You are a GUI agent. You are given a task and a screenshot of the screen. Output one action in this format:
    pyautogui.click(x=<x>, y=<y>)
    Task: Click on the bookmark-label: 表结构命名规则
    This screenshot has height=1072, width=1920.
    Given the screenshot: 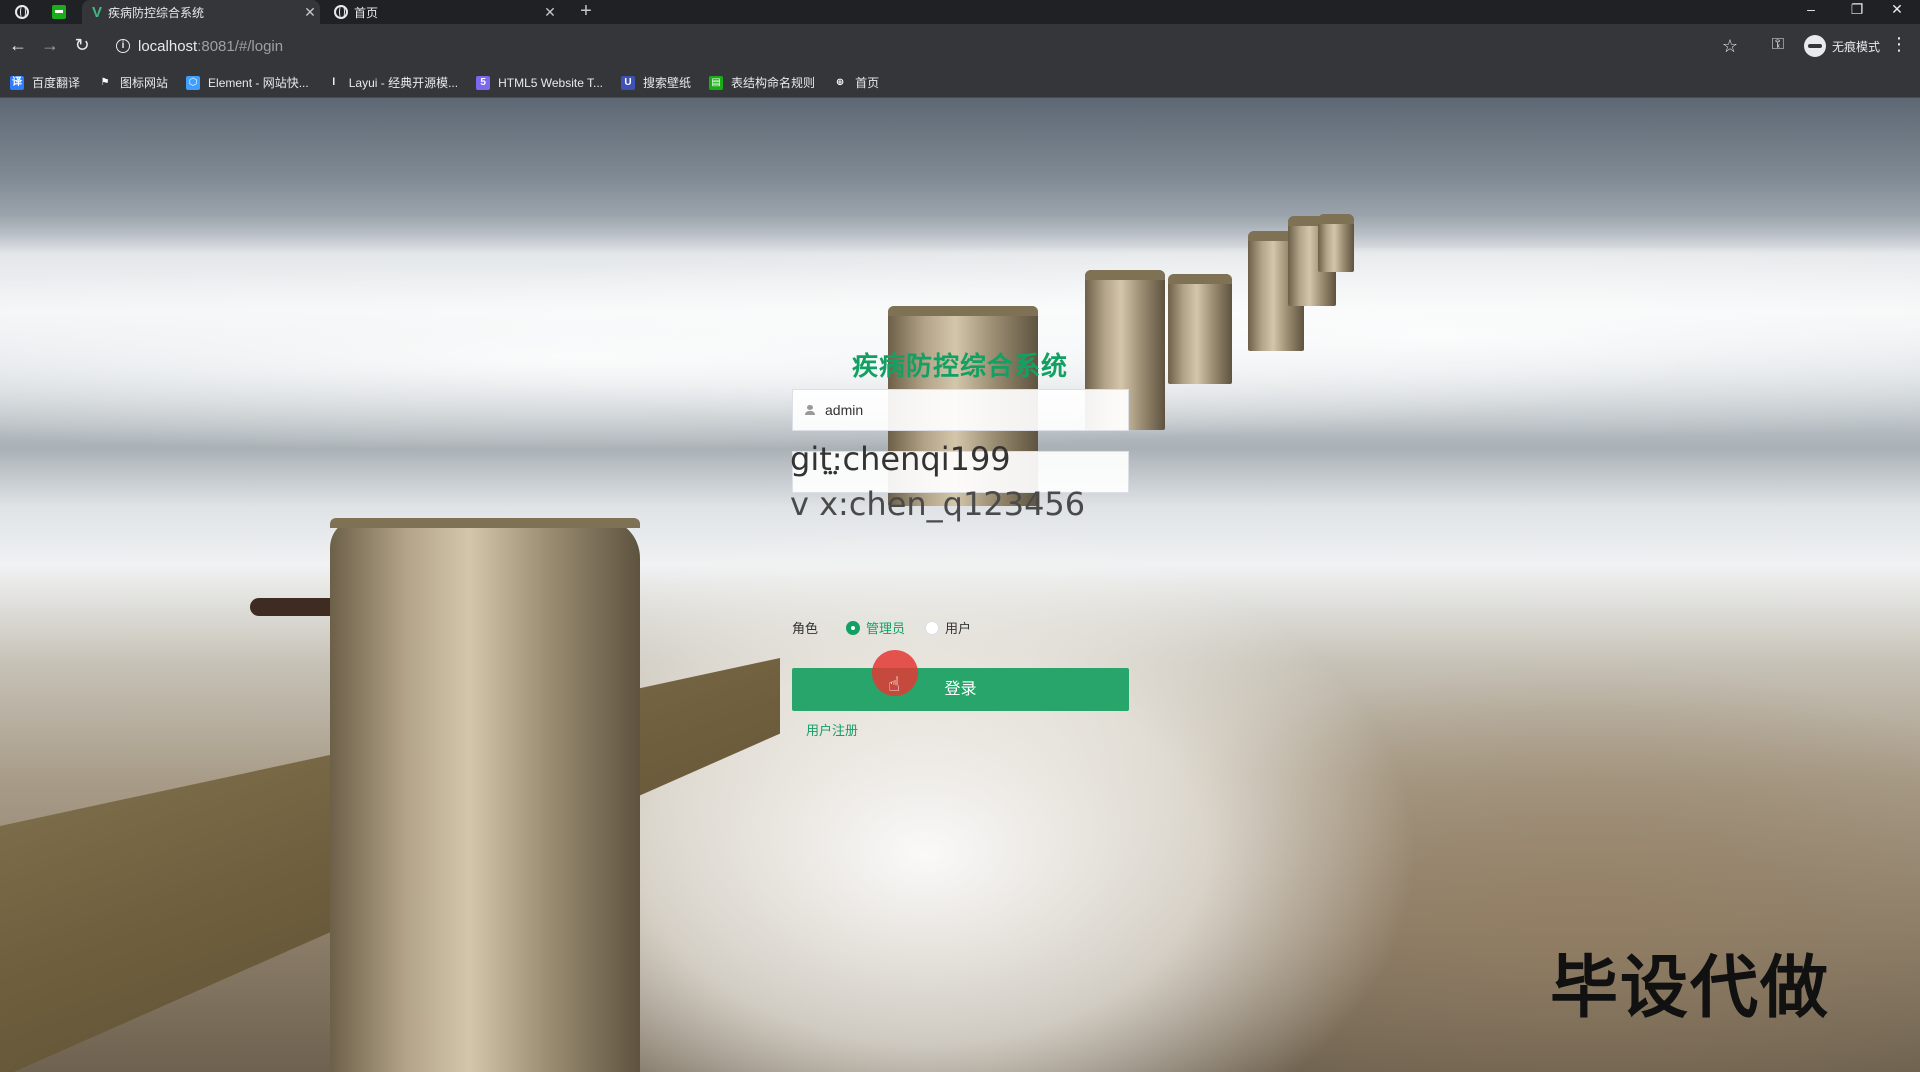 What is the action you would take?
    pyautogui.click(x=773, y=83)
    